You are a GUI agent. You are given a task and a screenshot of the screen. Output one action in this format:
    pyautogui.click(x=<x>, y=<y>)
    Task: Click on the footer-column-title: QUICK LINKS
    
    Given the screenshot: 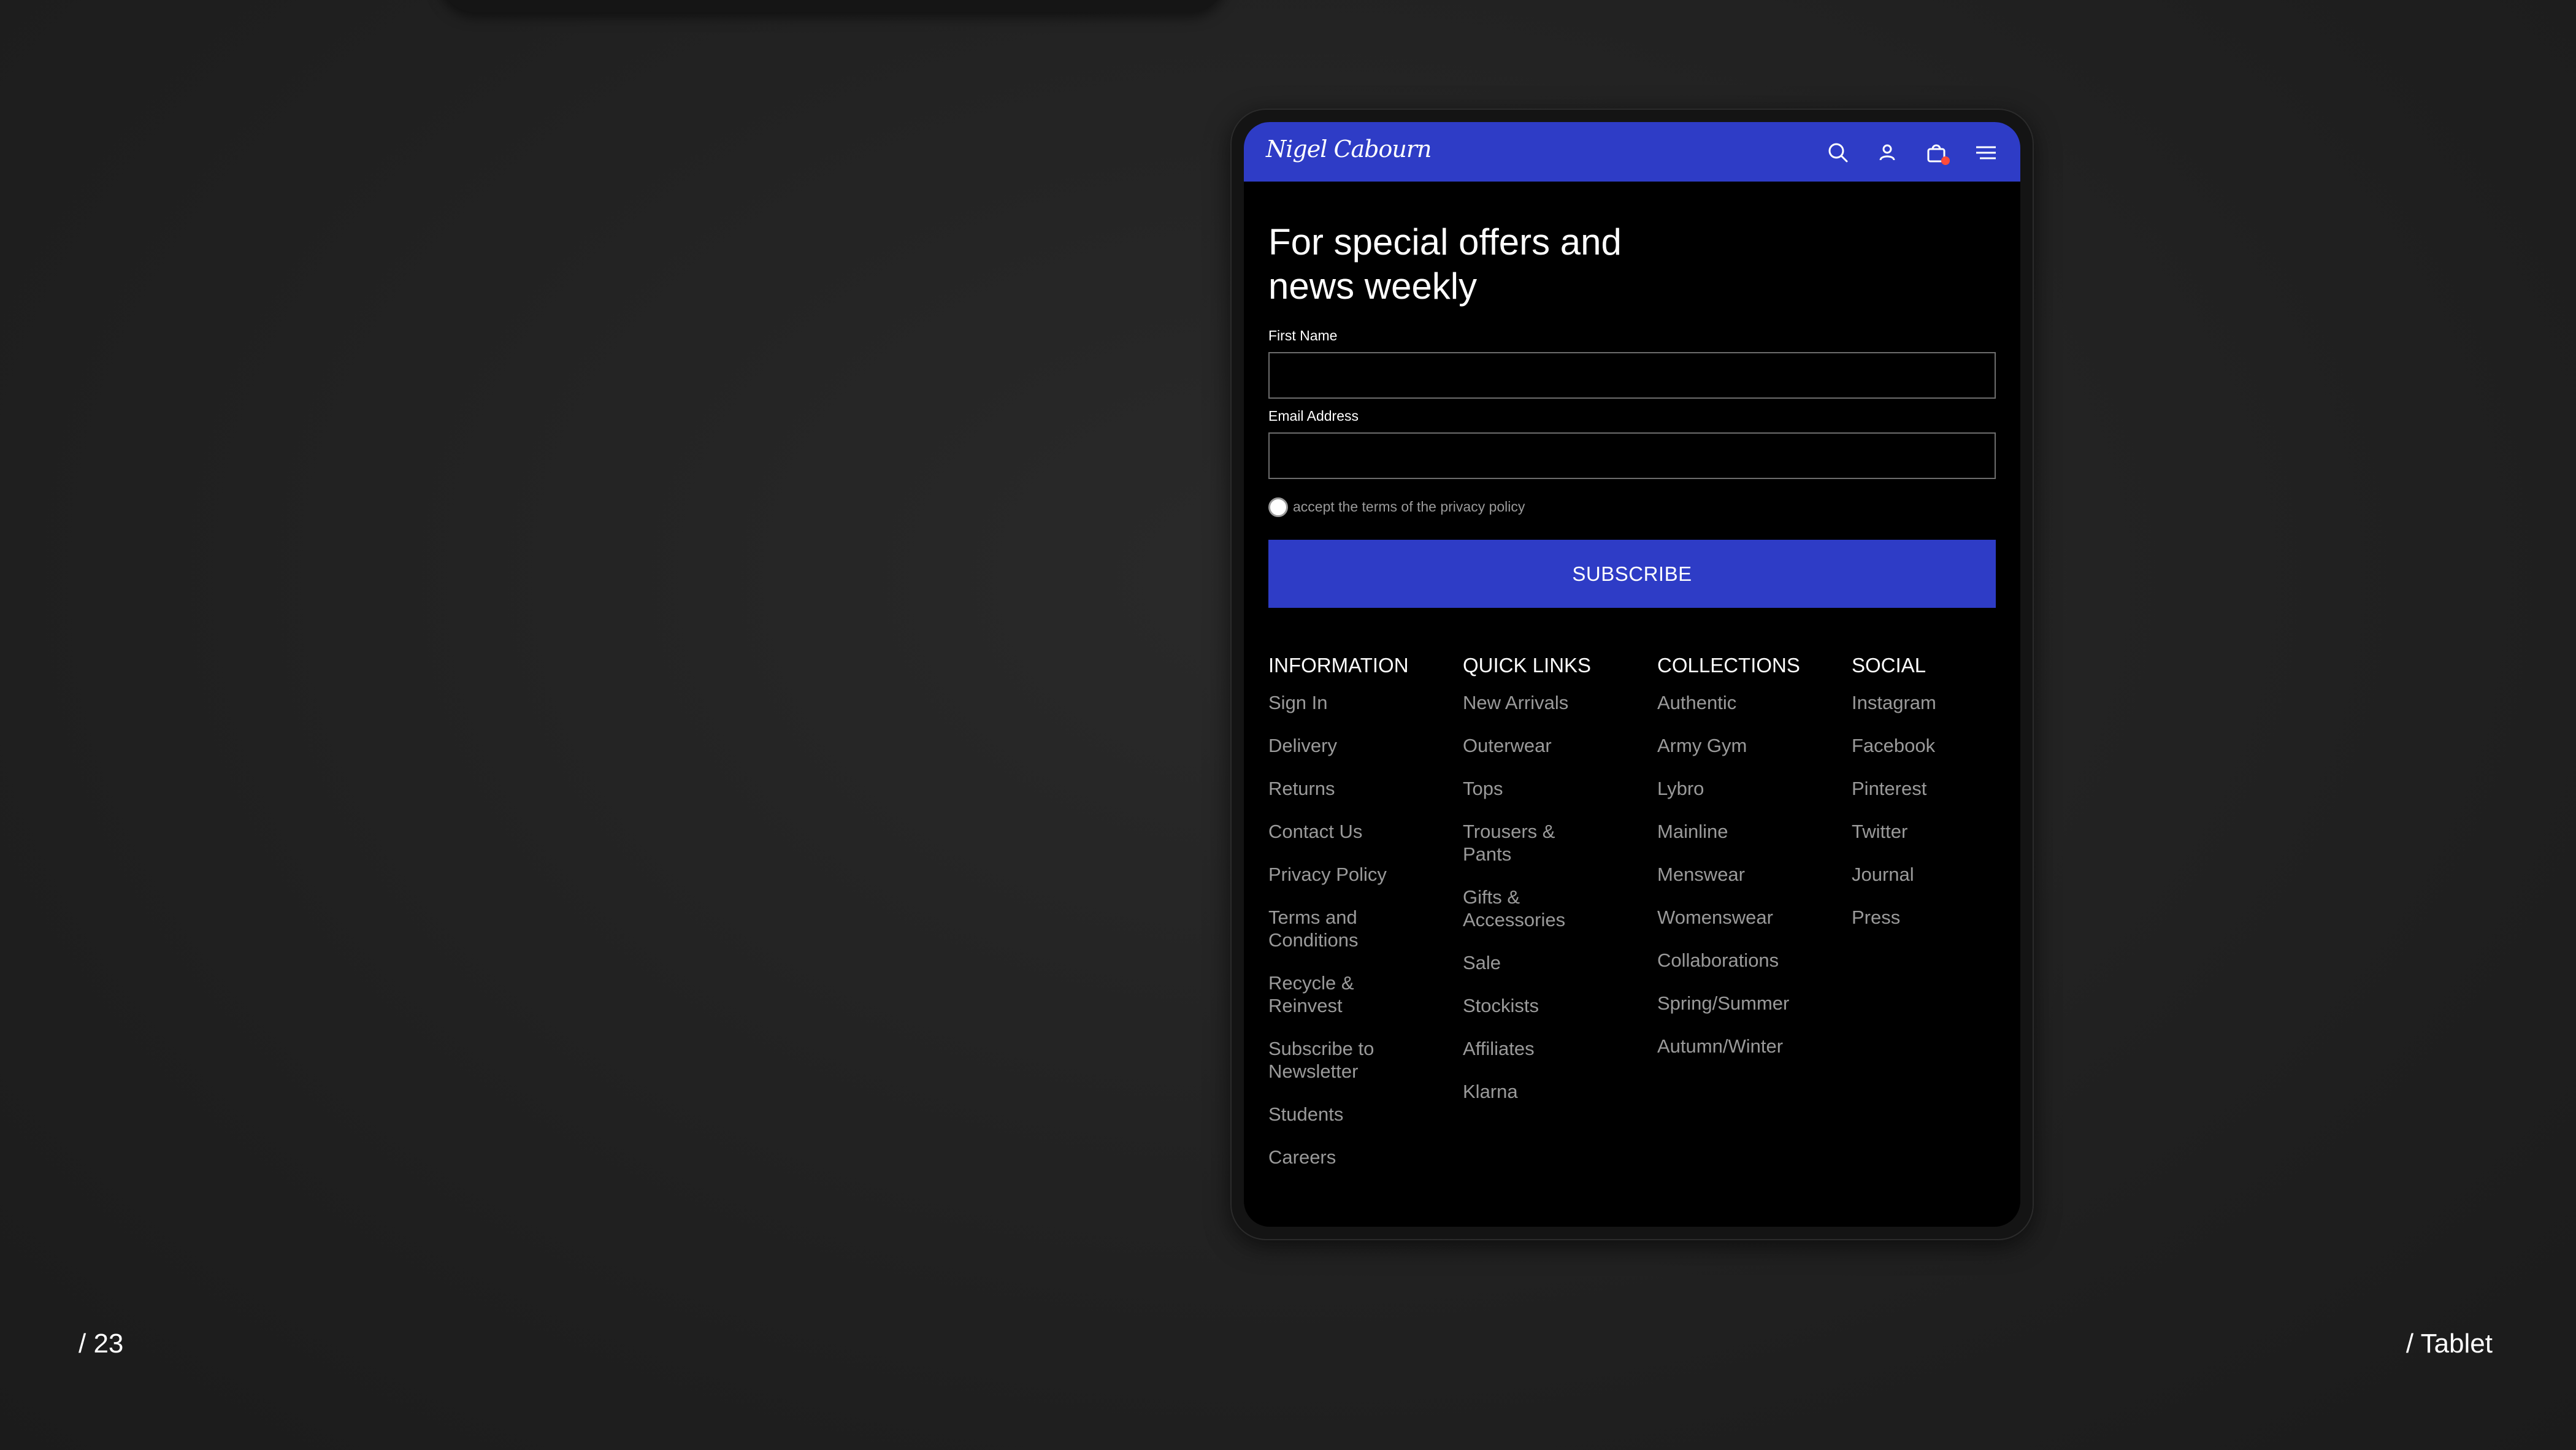 What is the action you would take?
    pyautogui.click(x=1527, y=665)
    